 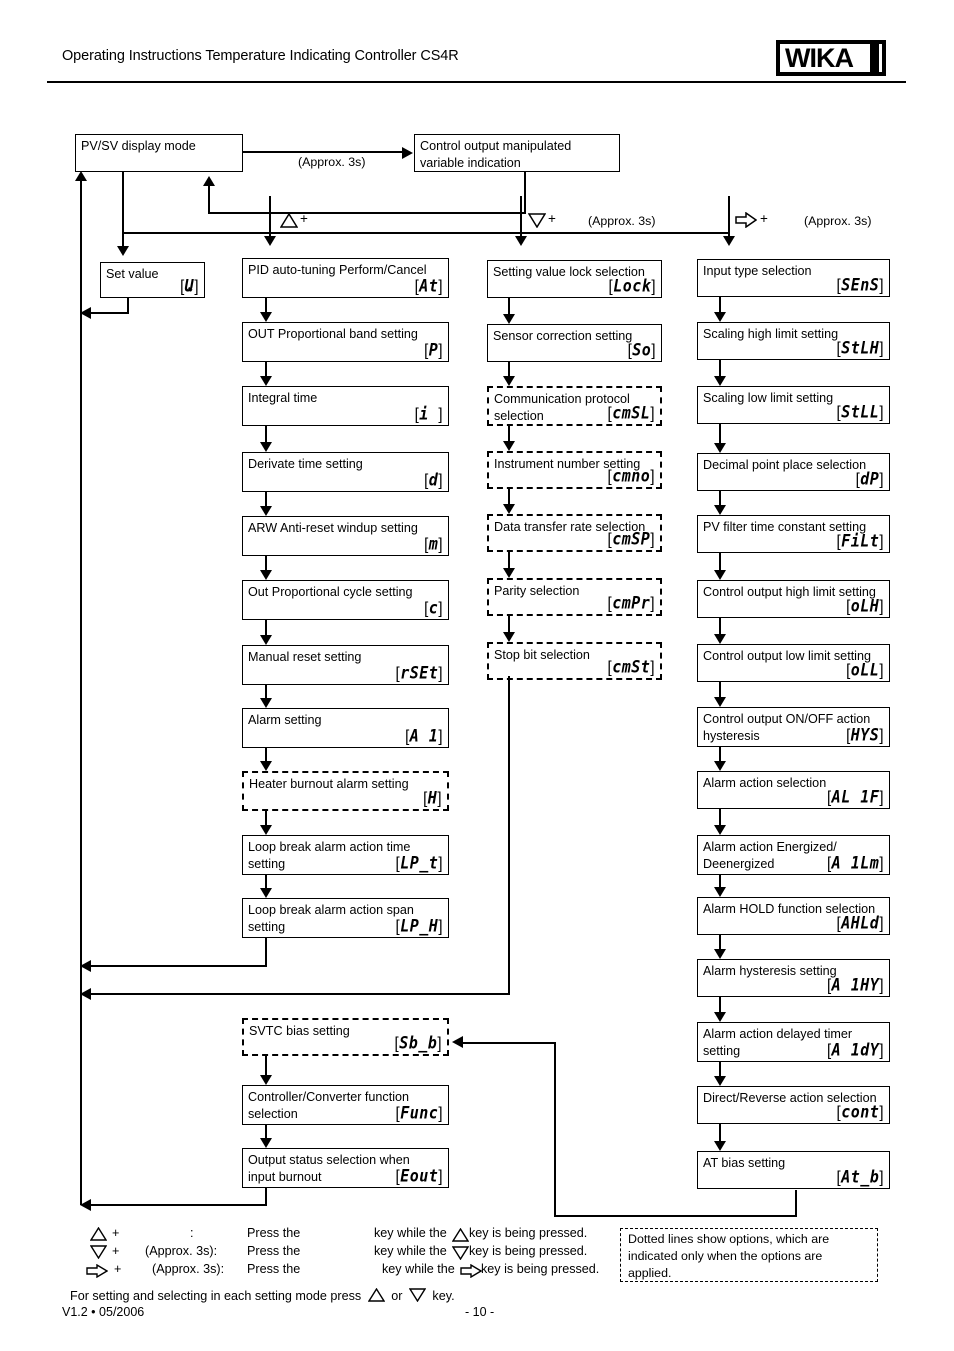 What do you see at coordinates (746, 220) in the screenshot?
I see `right-arrow-icon` at bounding box center [746, 220].